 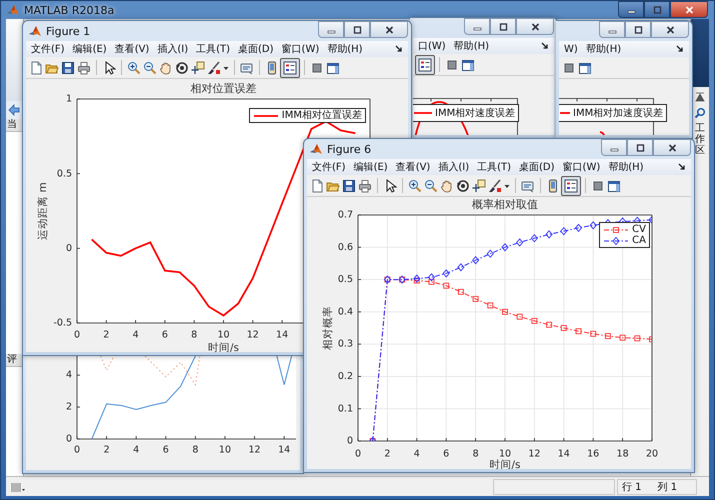 I want to click on grip-icon, so click(x=18, y=486).